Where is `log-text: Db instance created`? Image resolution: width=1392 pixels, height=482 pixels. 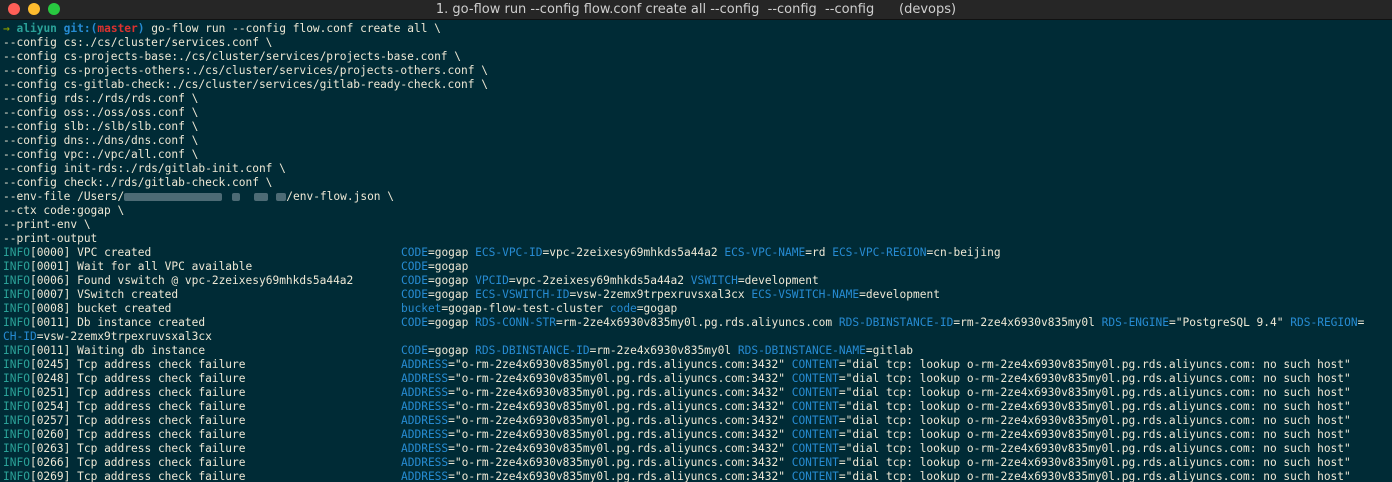
log-text: Db instance created is located at coordinates (141, 322).